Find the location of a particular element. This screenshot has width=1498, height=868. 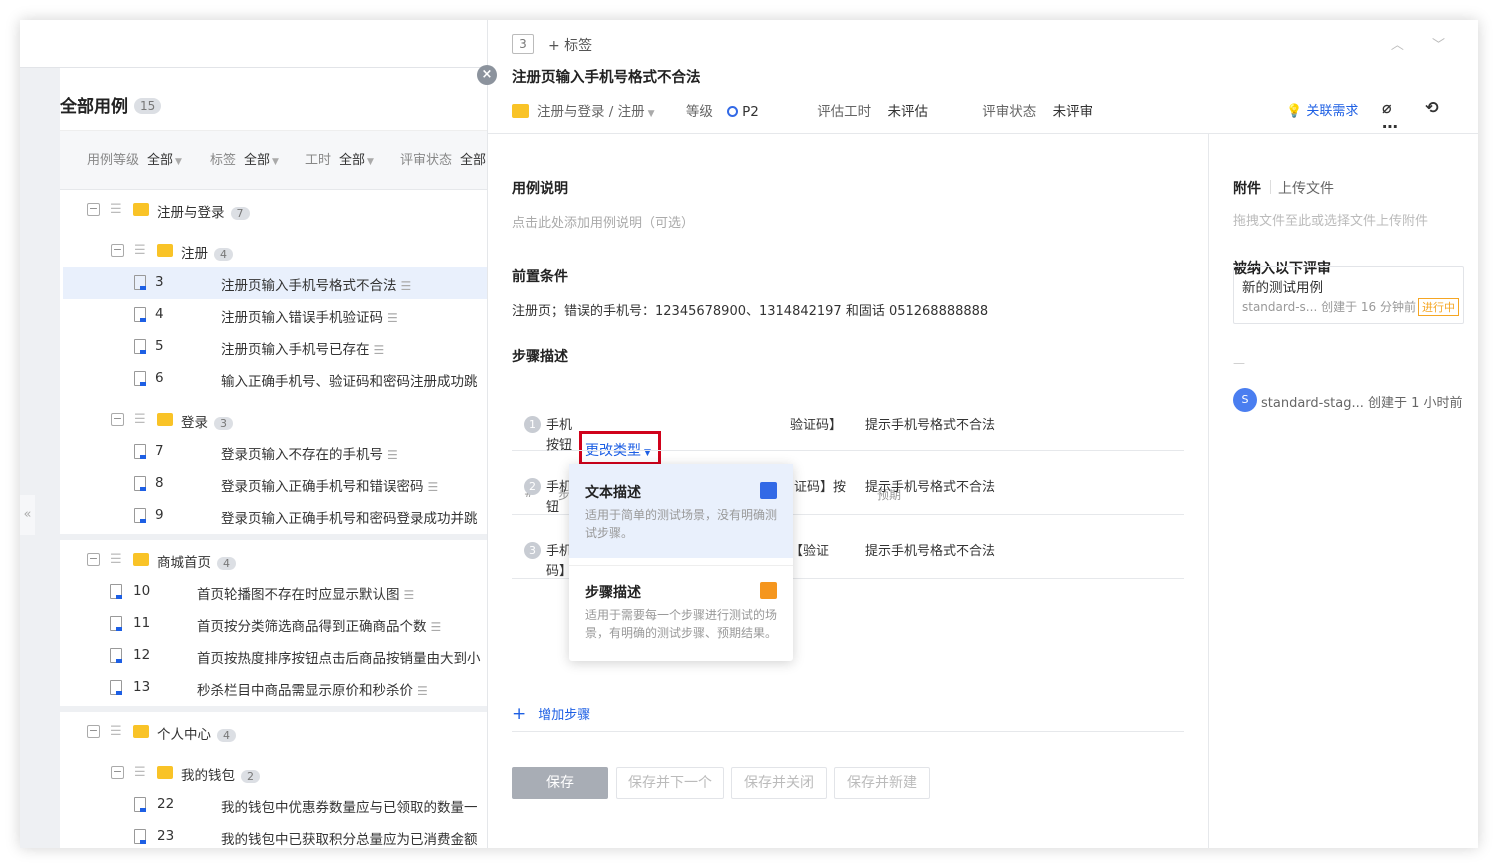

case-number: 13 is located at coordinates (142, 687).